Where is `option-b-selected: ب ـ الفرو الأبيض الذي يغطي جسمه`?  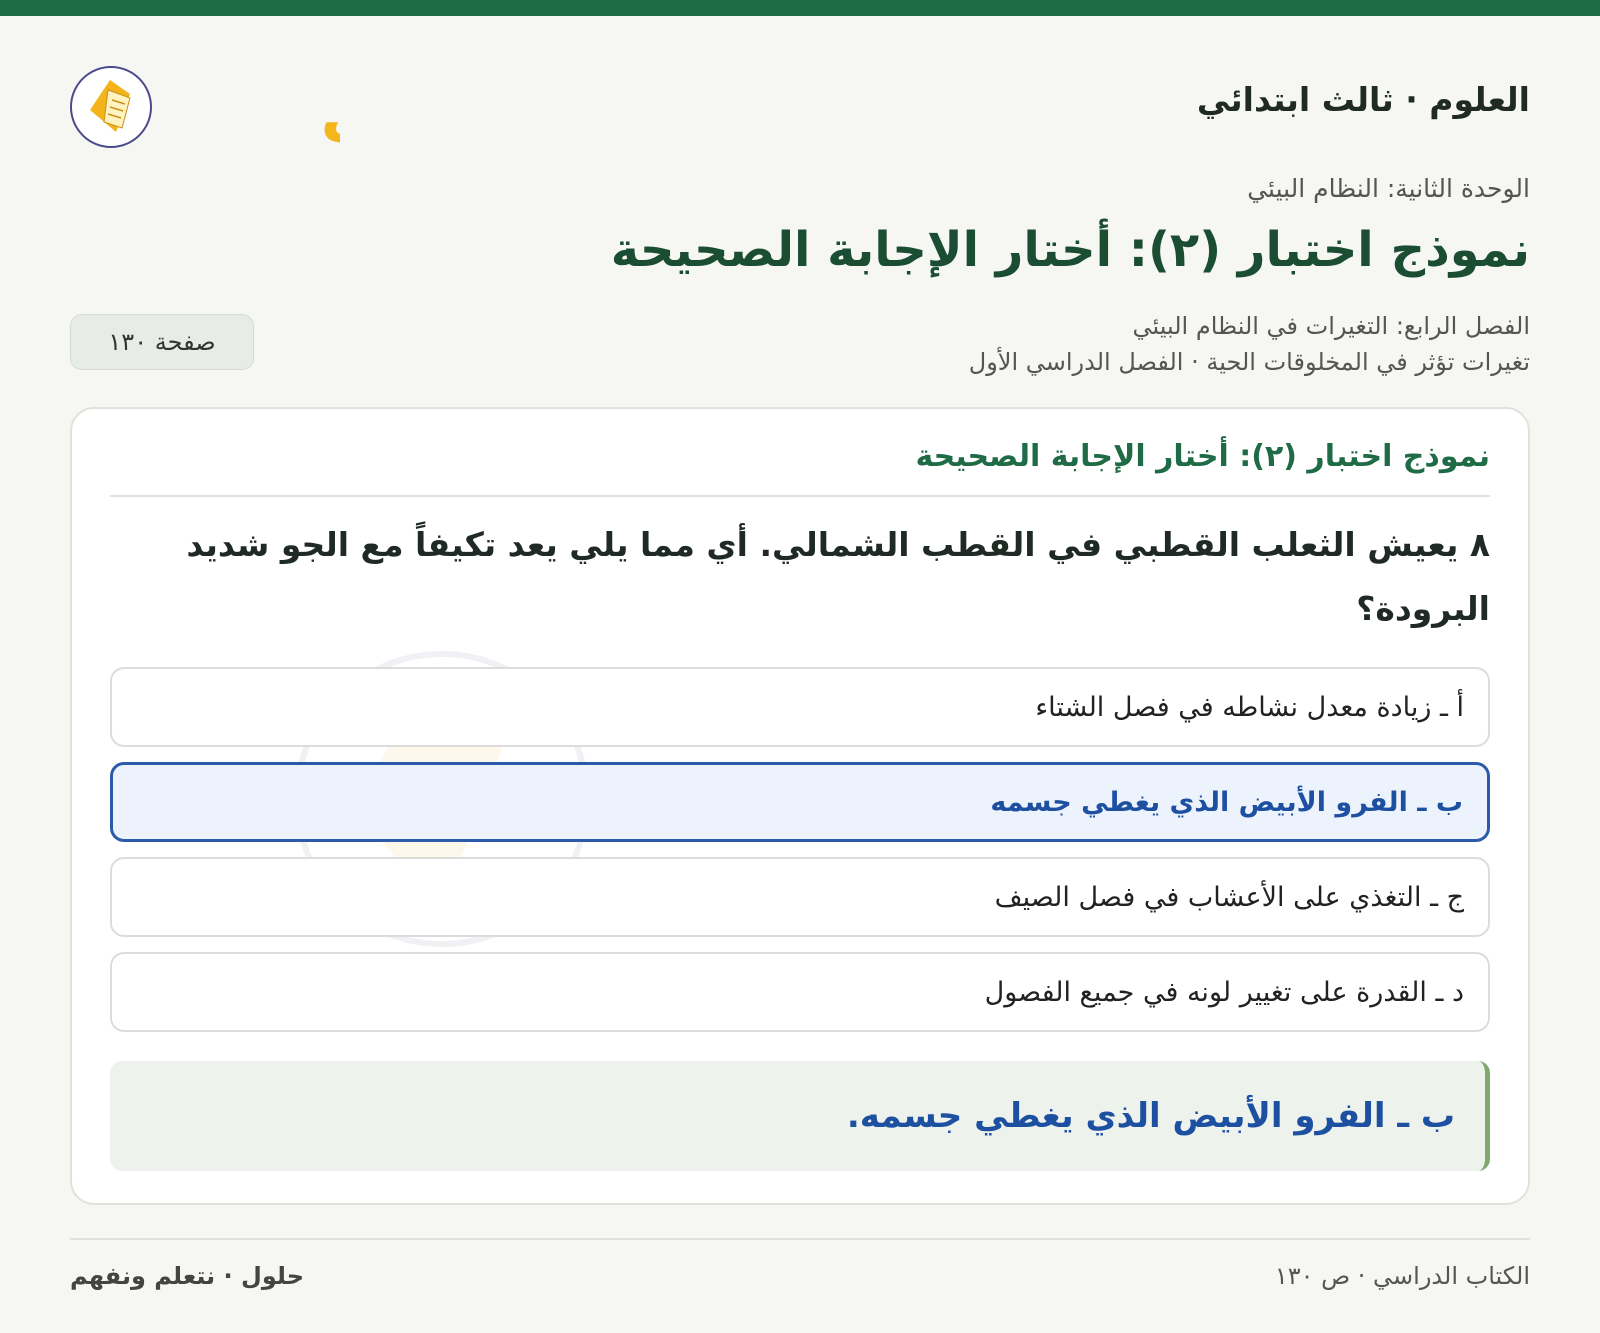
option-b-selected: ب ـ الفرو الأبيض الذي يغطي جسمه is located at coordinates (800, 802).